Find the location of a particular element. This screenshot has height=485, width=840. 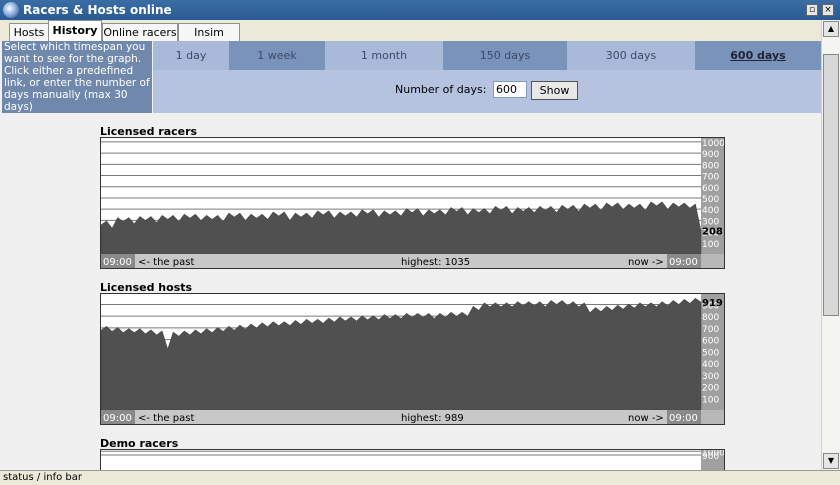

period-150-days: 150 days is located at coordinates (505, 55).